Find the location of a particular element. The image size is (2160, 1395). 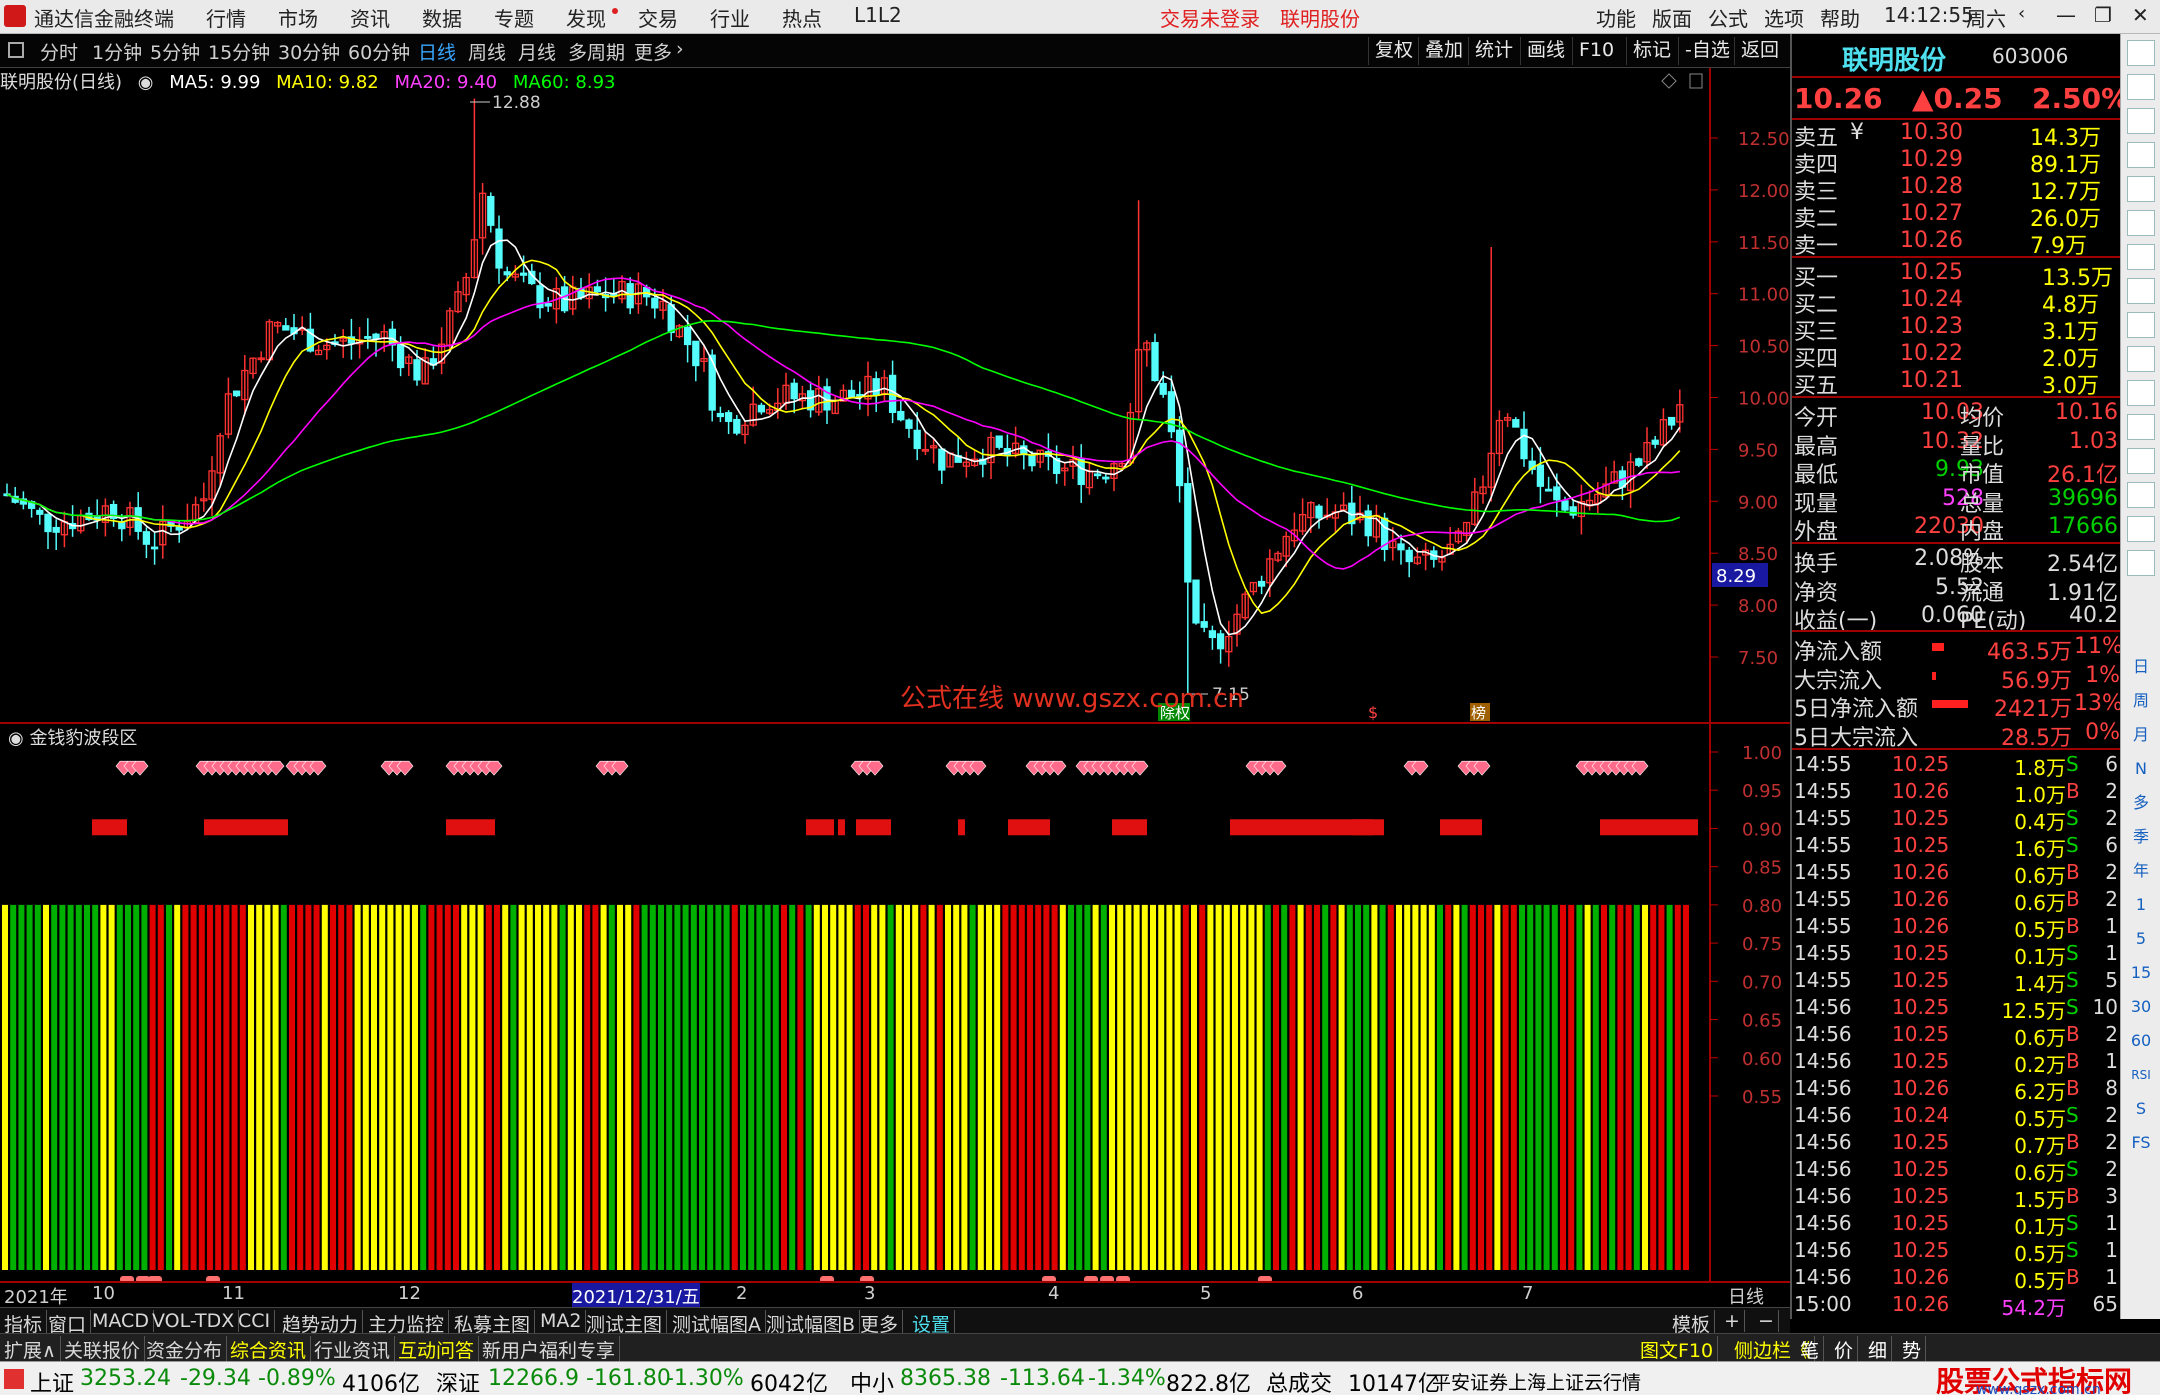

sz-name: 深证 is located at coordinates (458, 1380).